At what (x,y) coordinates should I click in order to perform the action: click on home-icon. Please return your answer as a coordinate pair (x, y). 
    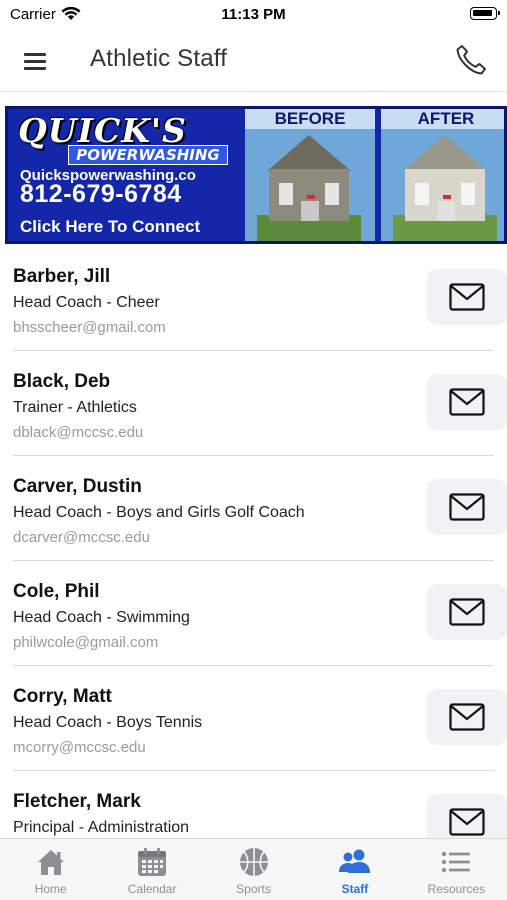
    Looking at the image, I should click on (50, 862).